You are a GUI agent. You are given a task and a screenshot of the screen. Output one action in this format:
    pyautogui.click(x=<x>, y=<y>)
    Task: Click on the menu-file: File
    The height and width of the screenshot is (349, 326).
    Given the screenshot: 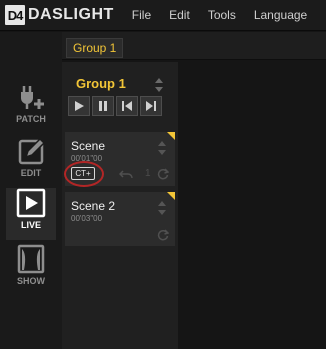 What is the action you would take?
    pyautogui.click(x=141, y=15)
    